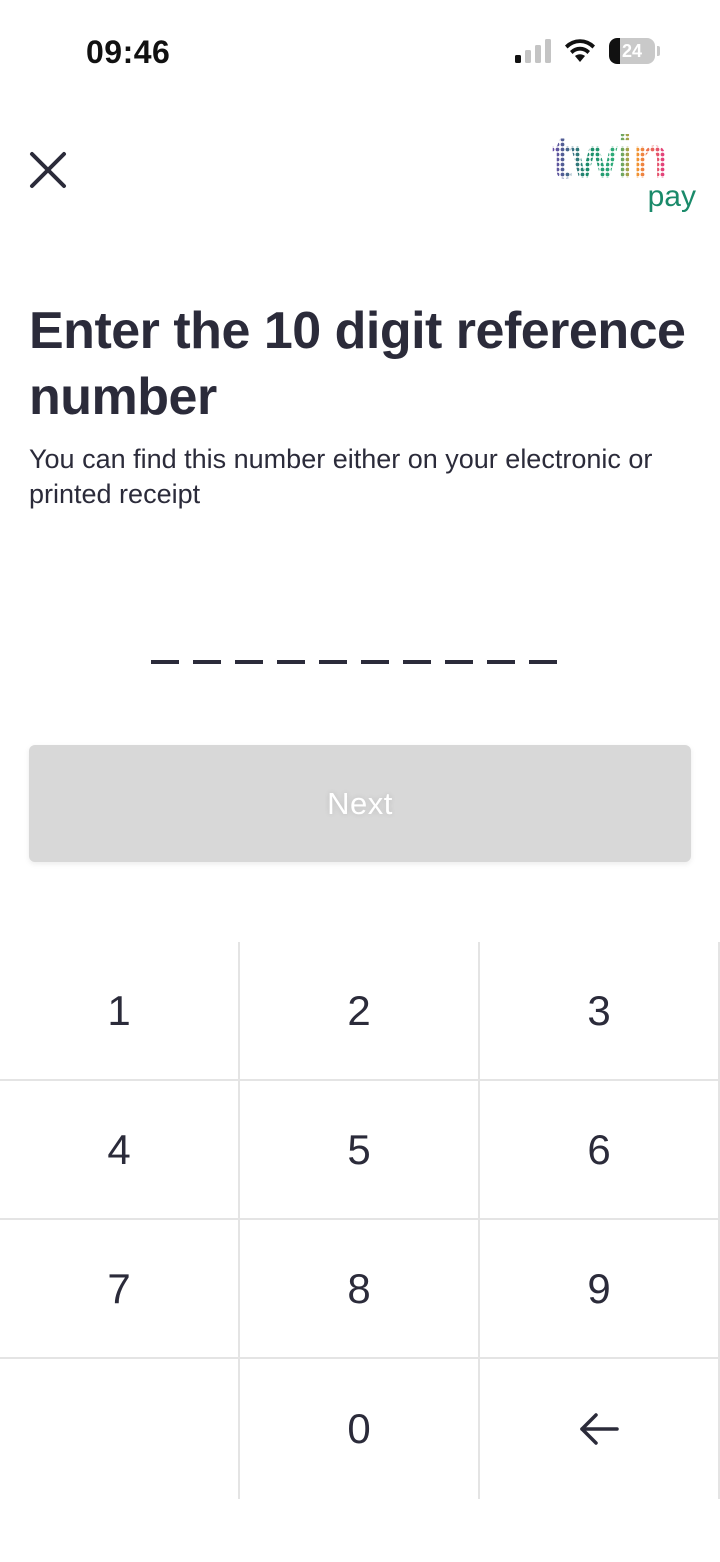  I want to click on close-icon, so click(48, 170).